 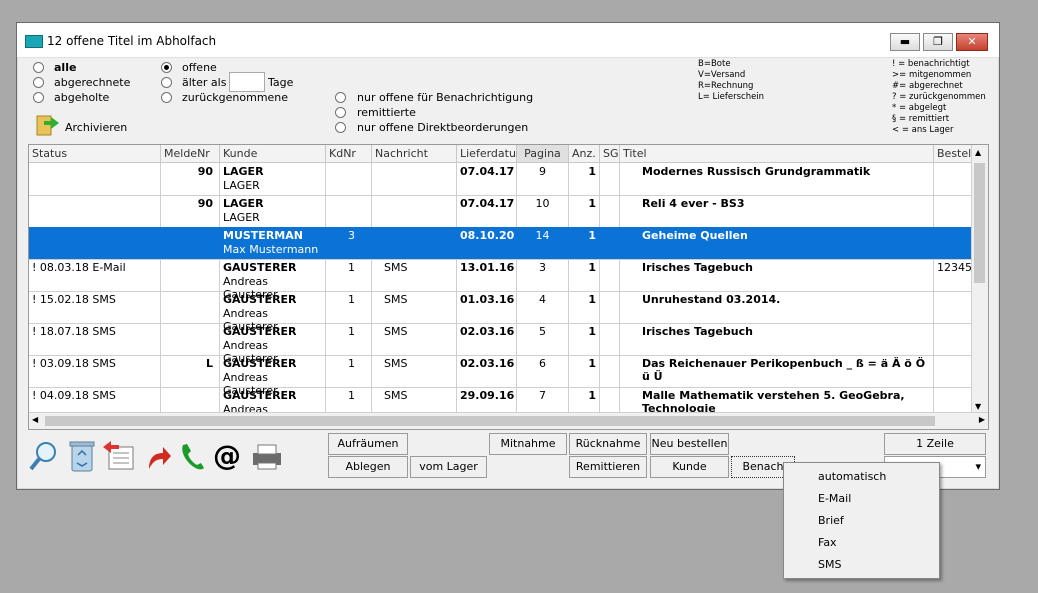 What do you see at coordinates (396, 331) in the screenshot?
I see `cell-nachricht-text: SMS` at bounding box center [396, 331].